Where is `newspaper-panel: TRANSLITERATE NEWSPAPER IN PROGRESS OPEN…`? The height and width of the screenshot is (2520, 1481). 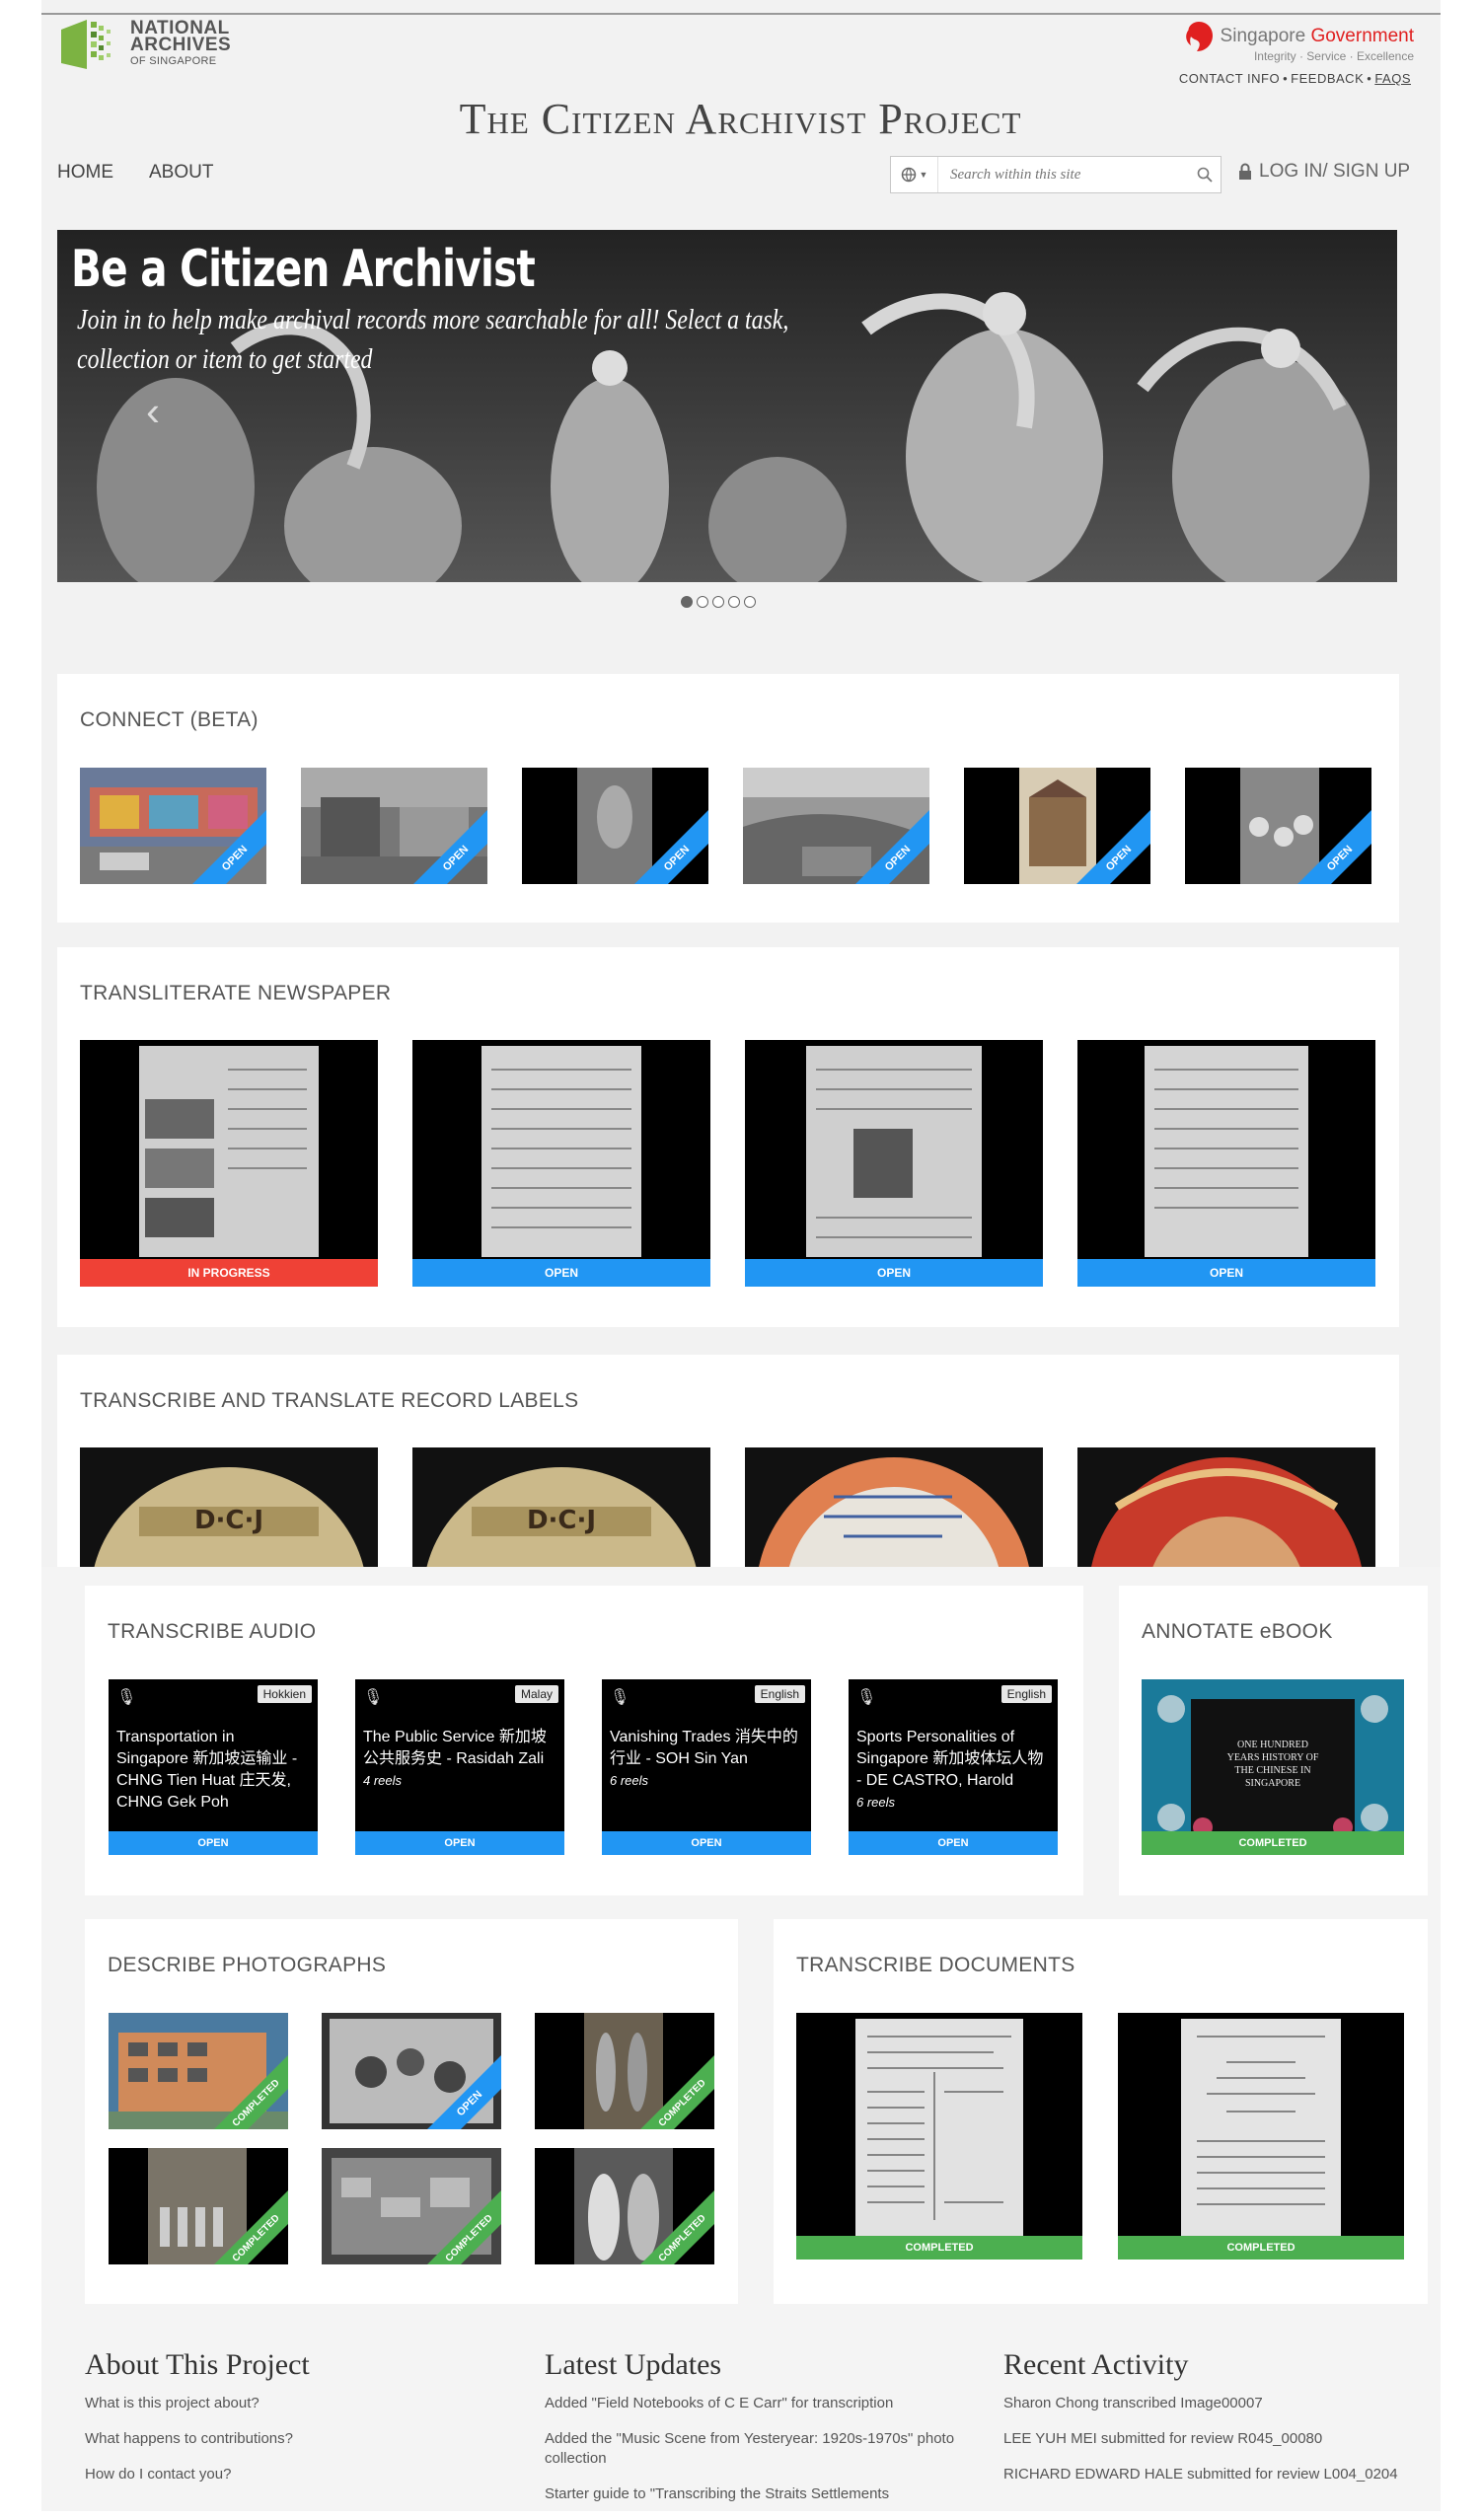 newspaper-panel: TRANSLITERATE NEWSPAPER IN PROGRESS OPEN… is located at coordinates (728, 1137).